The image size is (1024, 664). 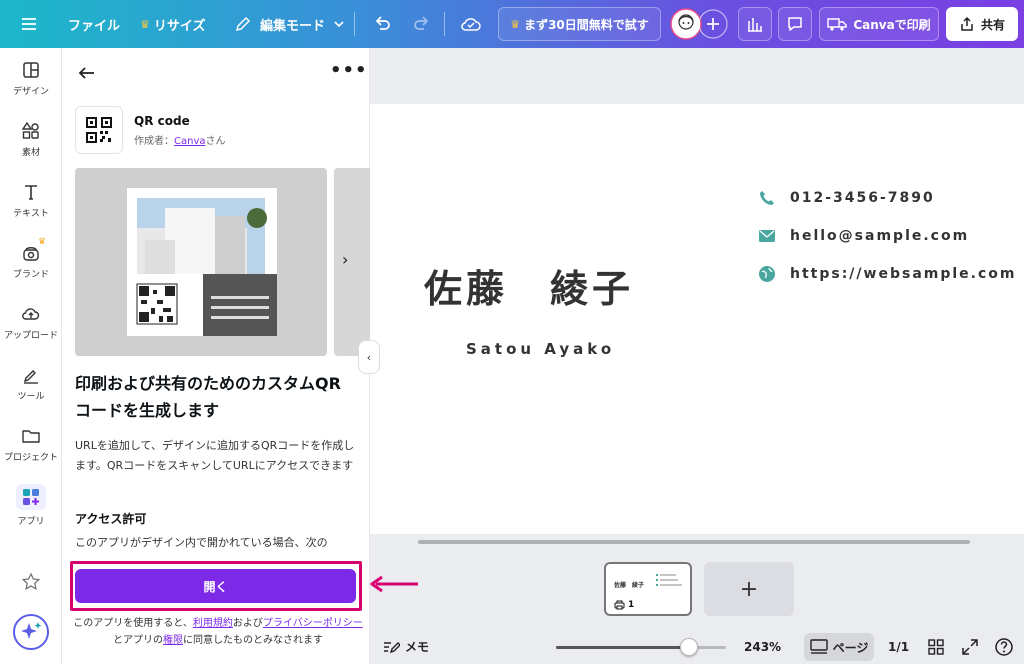 I want to click on back-arrow-icon, so click(x=87, y=73).